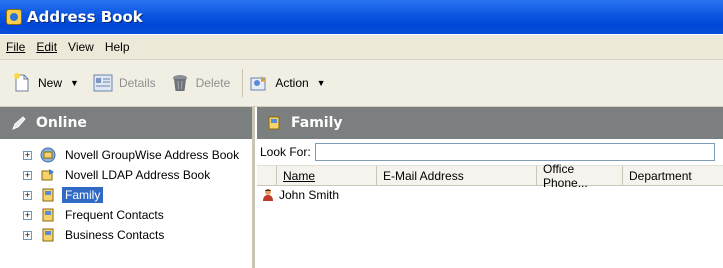  What do you see at coordinates (83, 195) in the screenshot?
I see `tree-item-label: Family` at bounding box center [83, 195].